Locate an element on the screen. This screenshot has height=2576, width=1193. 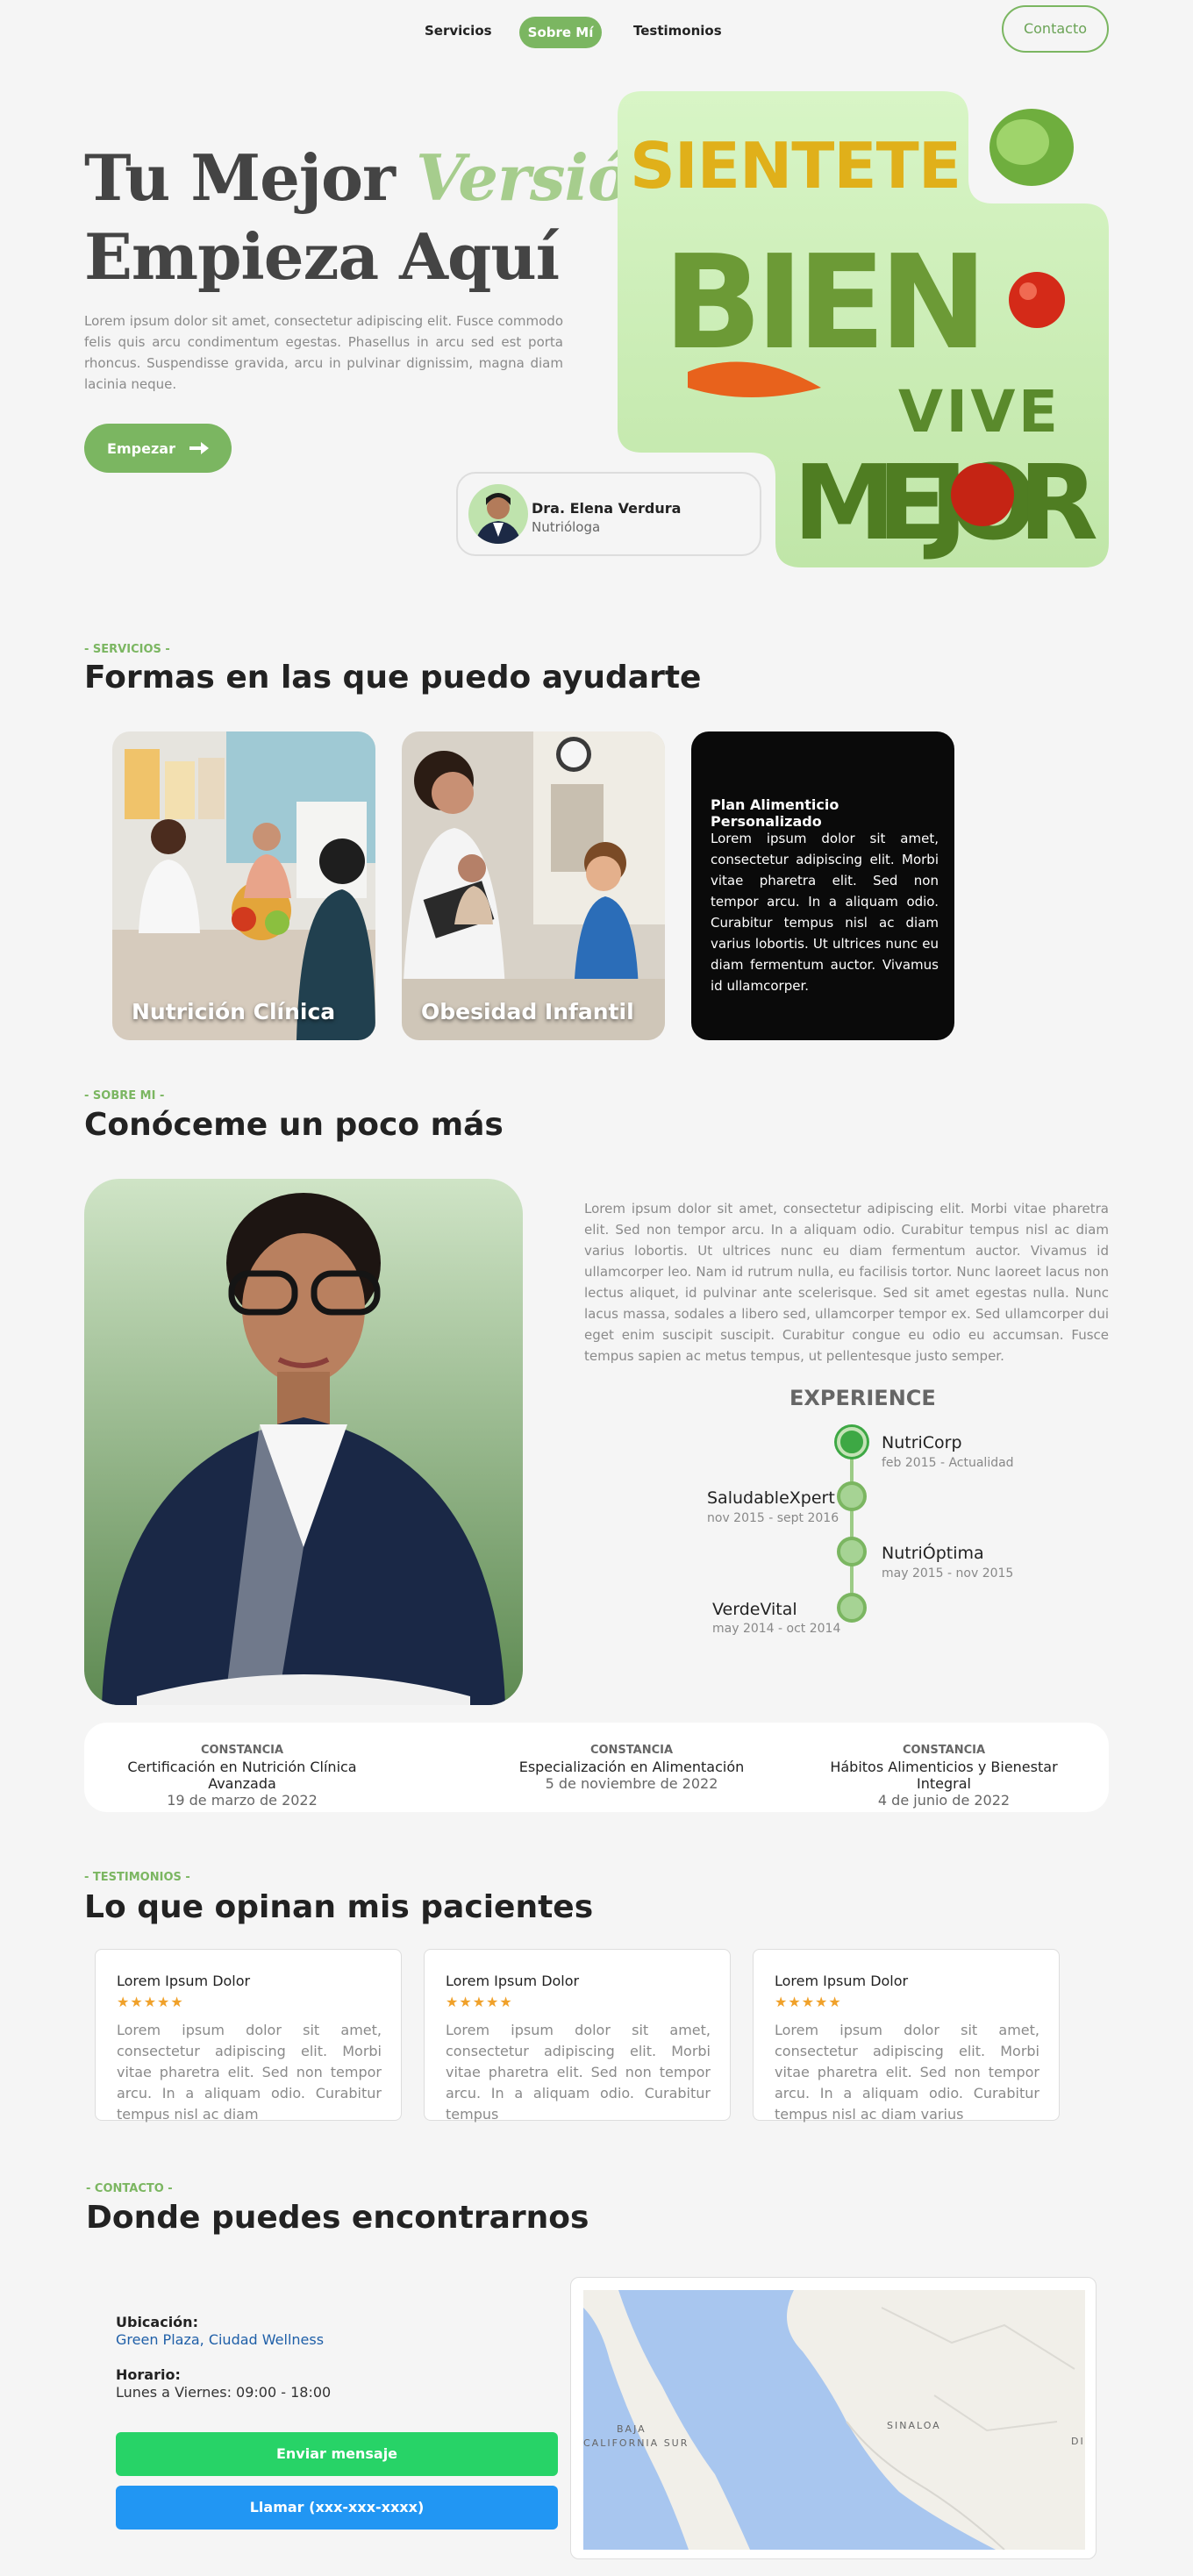
service-image-obesidad is located at coordinates (533, 886).